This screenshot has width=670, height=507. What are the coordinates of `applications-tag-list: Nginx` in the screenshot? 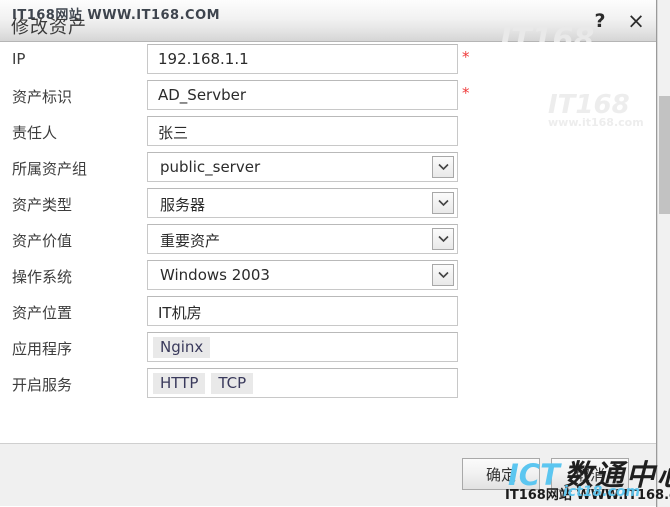 It's located at (182, 347).